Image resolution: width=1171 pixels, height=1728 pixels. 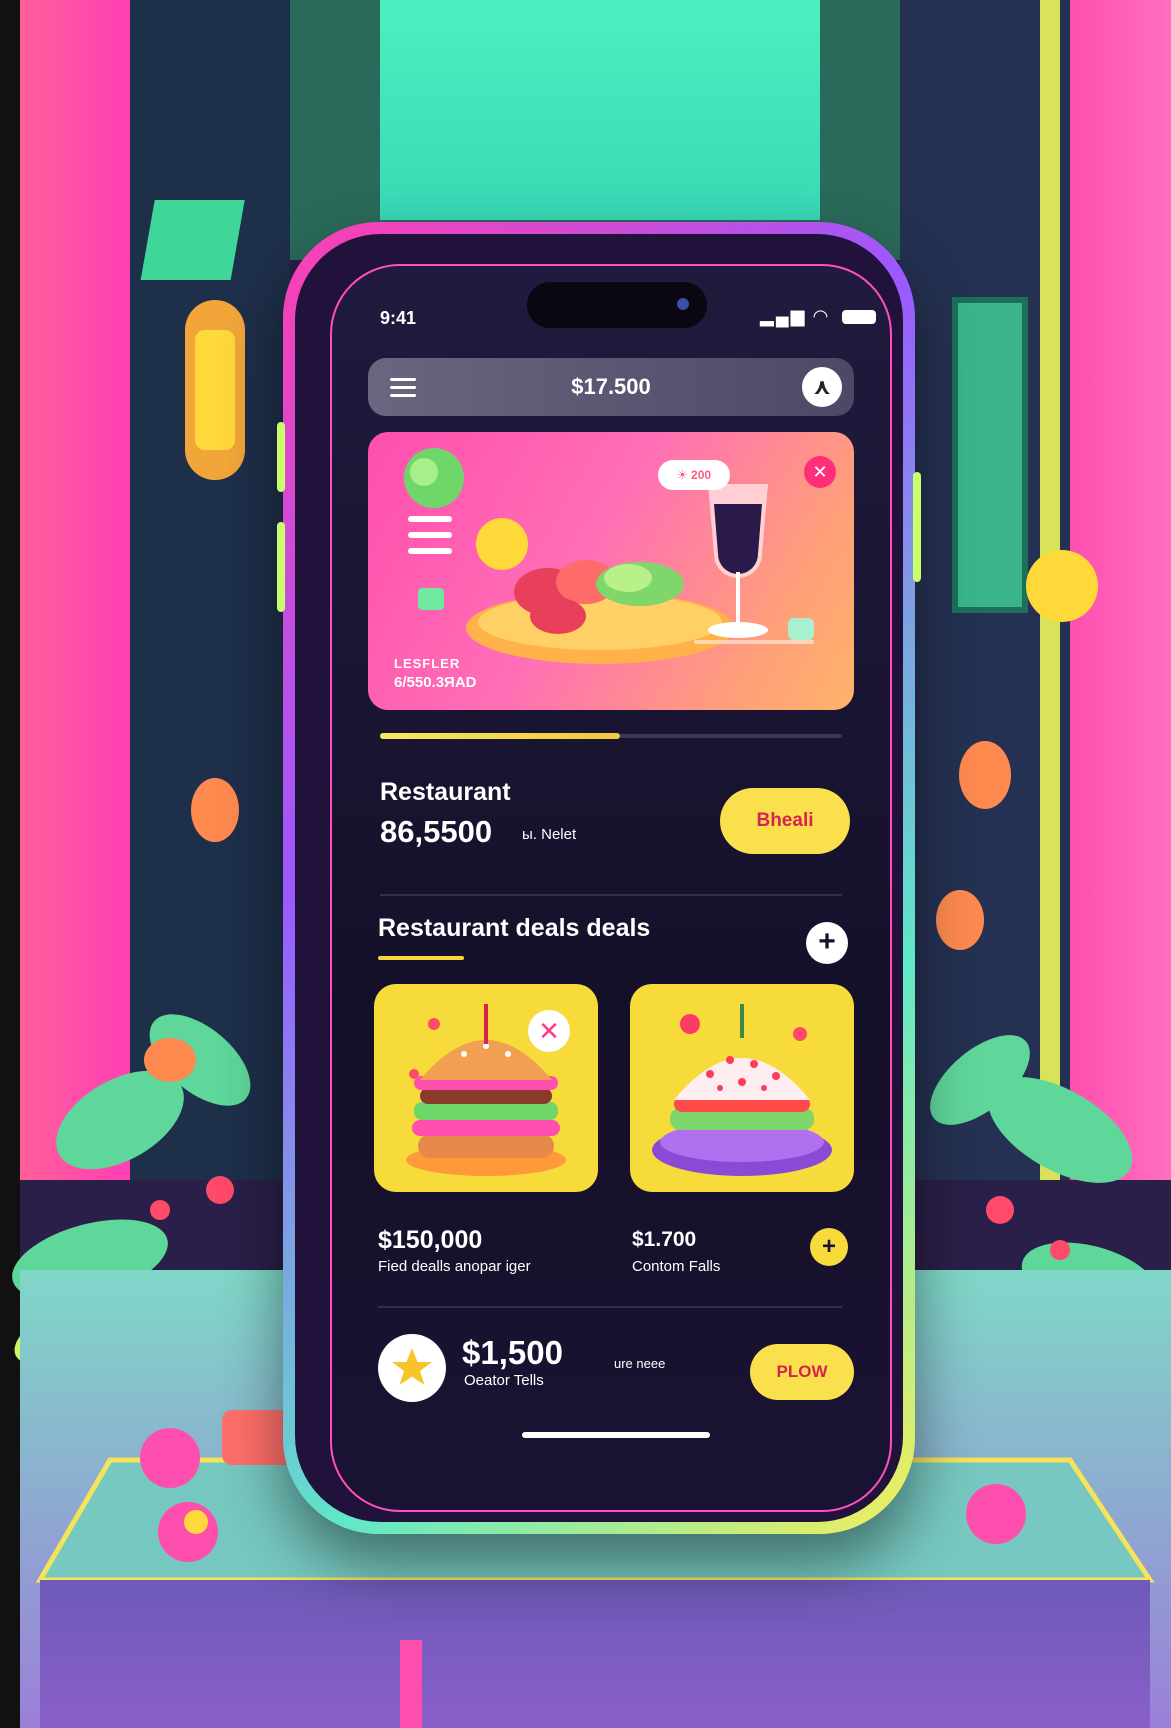 What do you see at coordinates (821, 316) in the screenshot?
I see `wifi-icon: ◠` at bounding box center [821, 316].